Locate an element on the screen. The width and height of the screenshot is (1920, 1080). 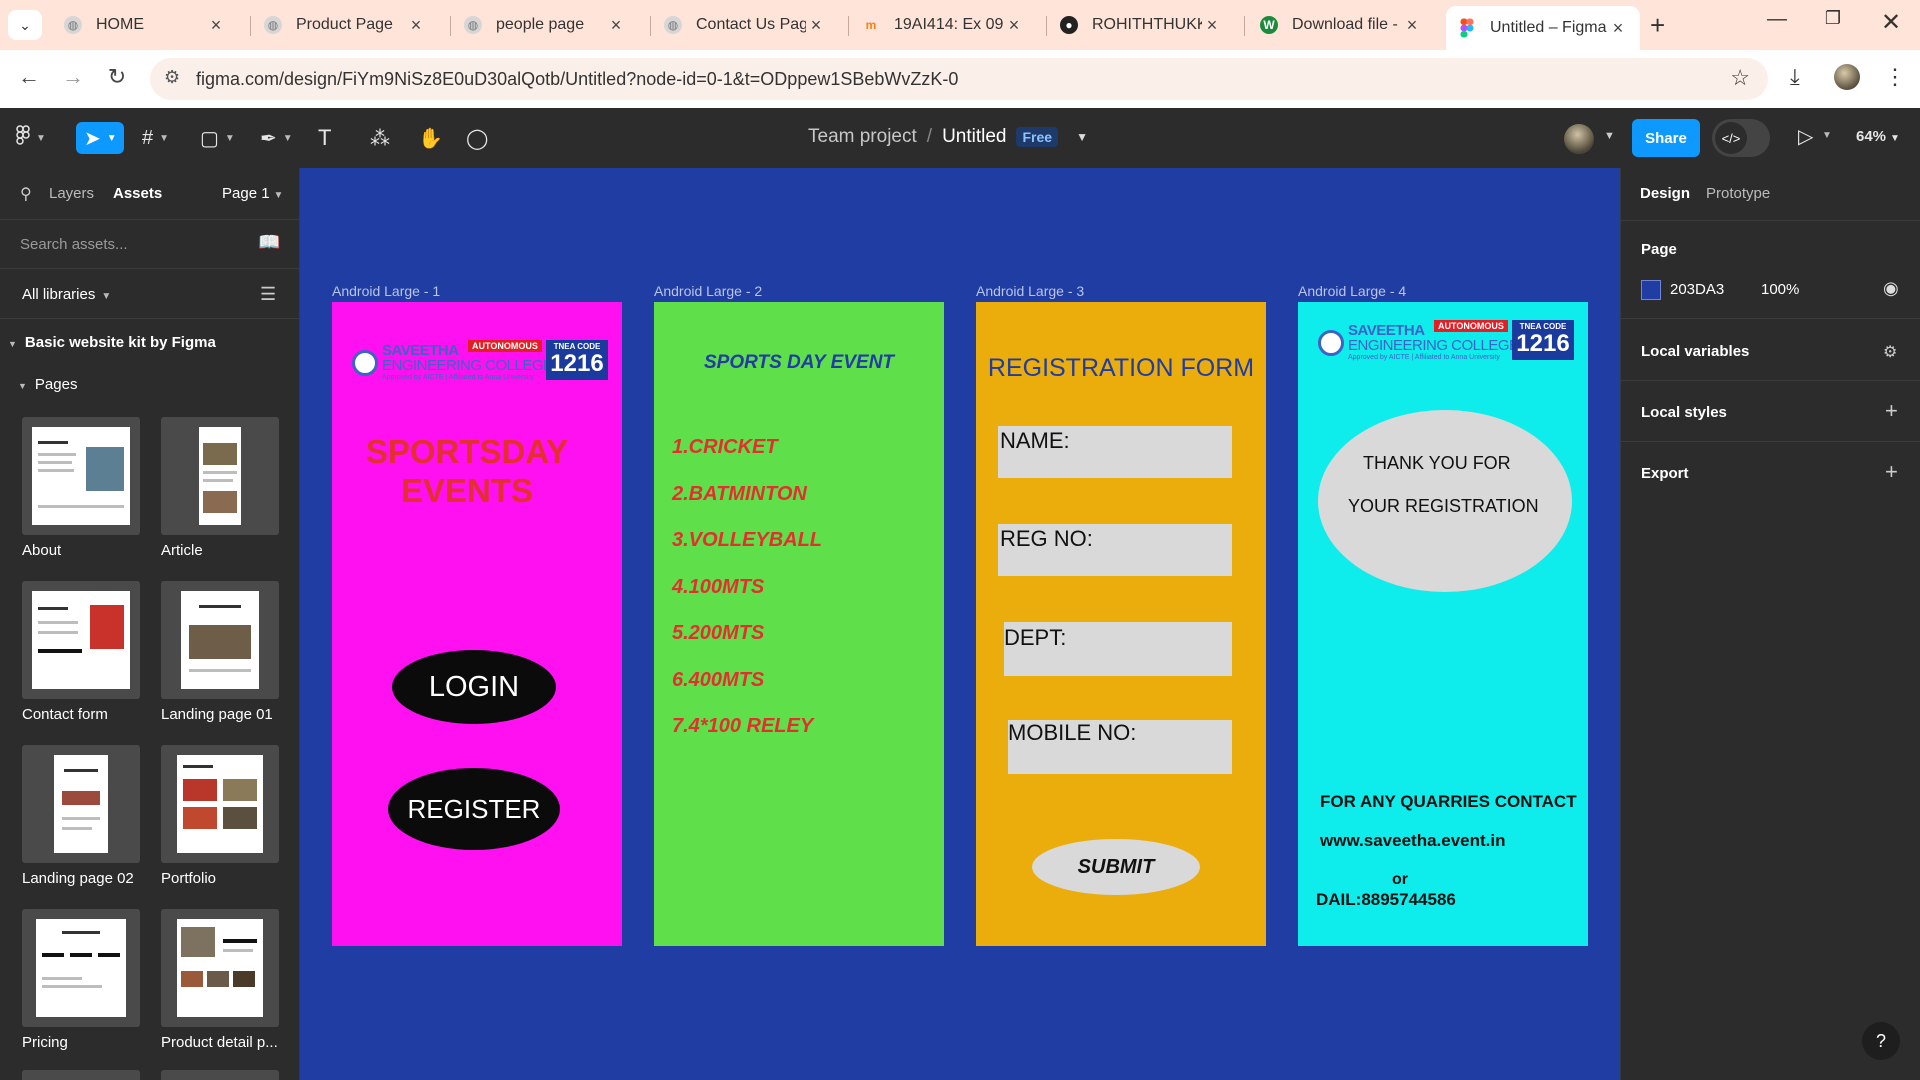
thumbnail-label: Contact form is located at coordinates (65, 714).